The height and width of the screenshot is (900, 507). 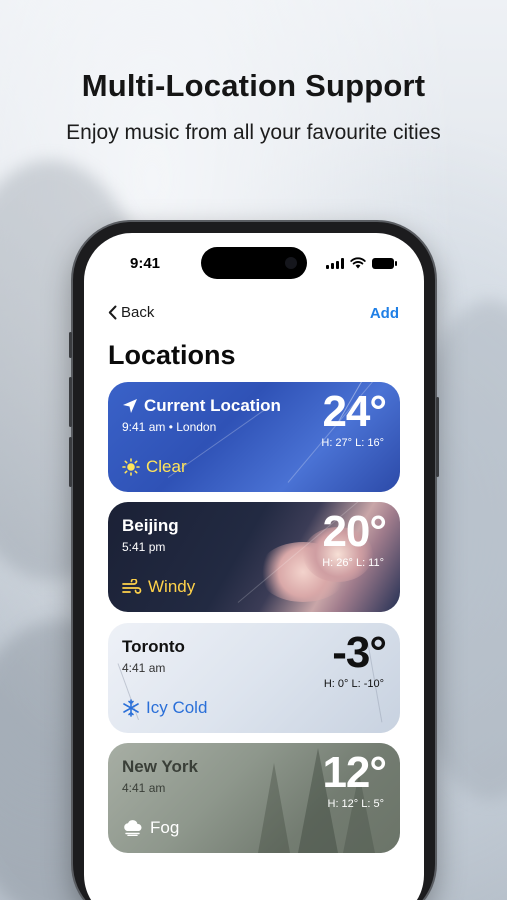 I want to click on location-condition: Clear, so click(x=154, y=467).